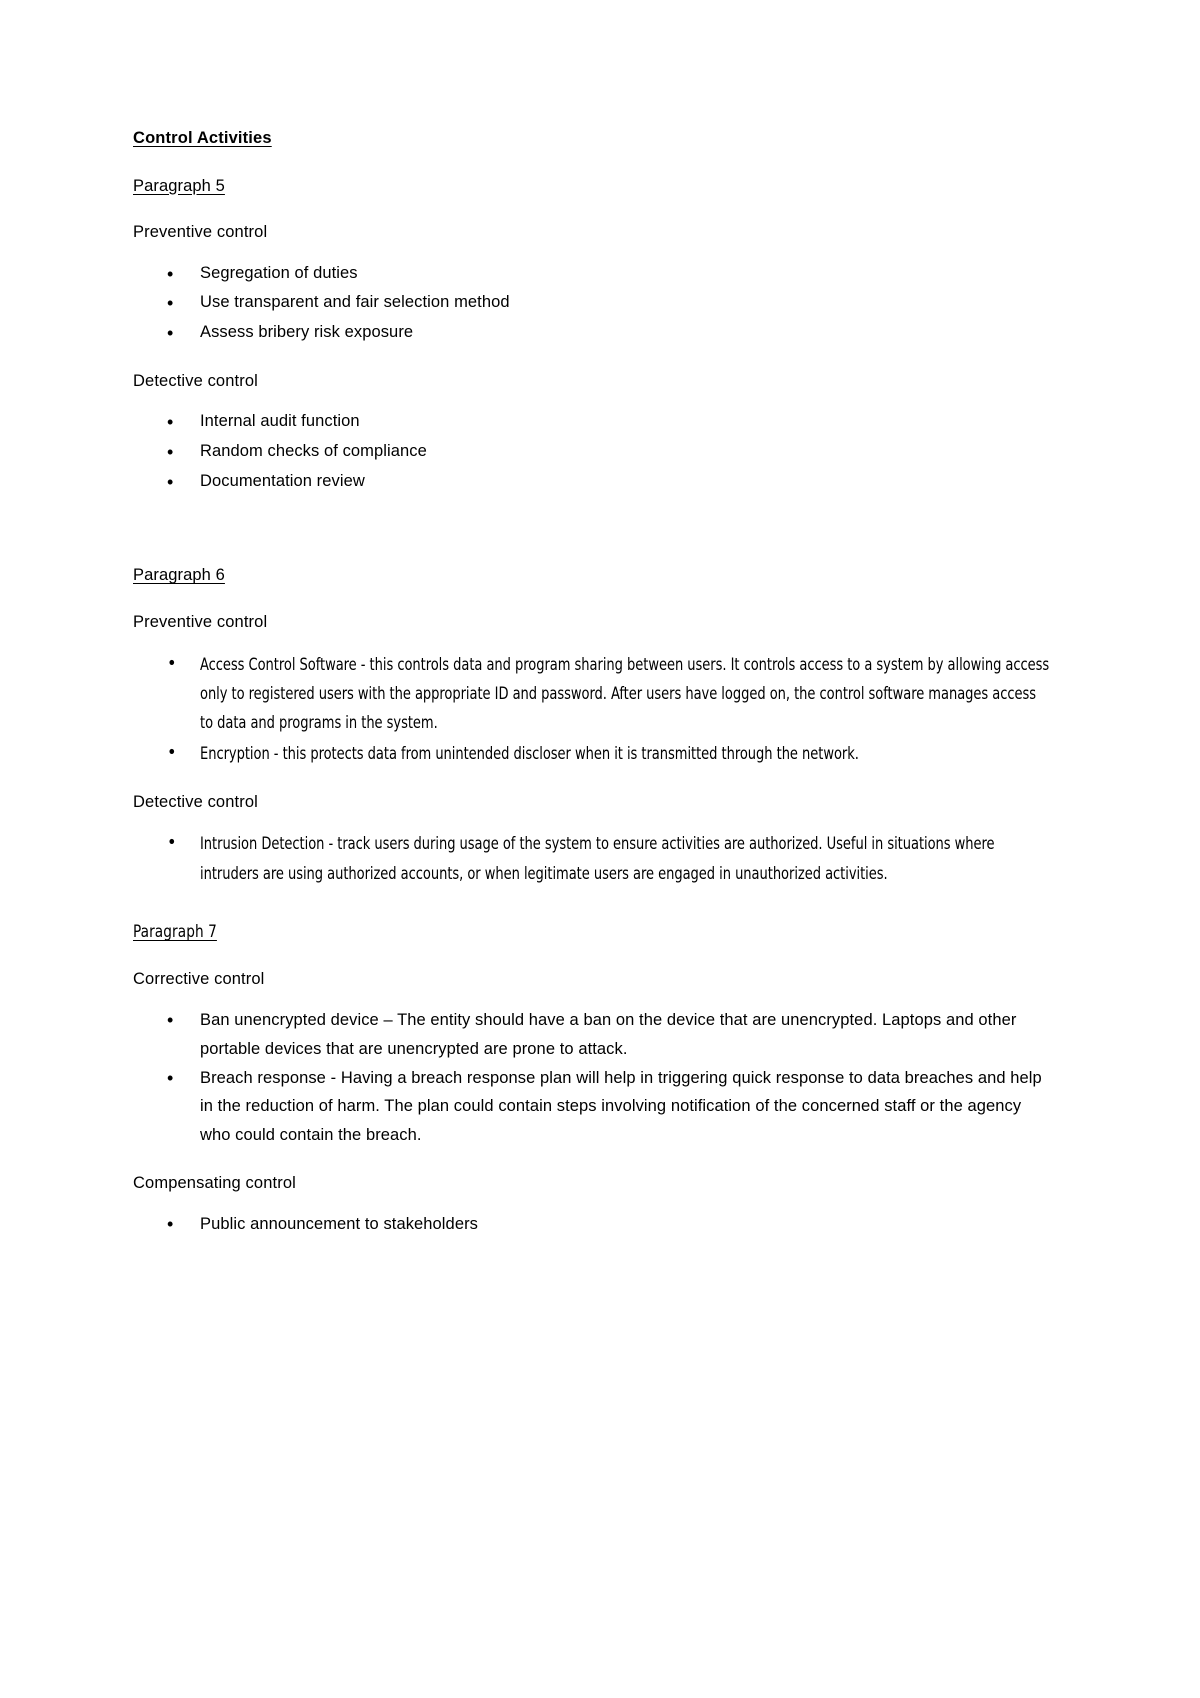 The width and height of the screenshot is (1200, 1698). Describe the element at coordinates (175, 932) in the screenshot. I see `section-heading-paragraph-7-text: Paragraph 7` at that location.